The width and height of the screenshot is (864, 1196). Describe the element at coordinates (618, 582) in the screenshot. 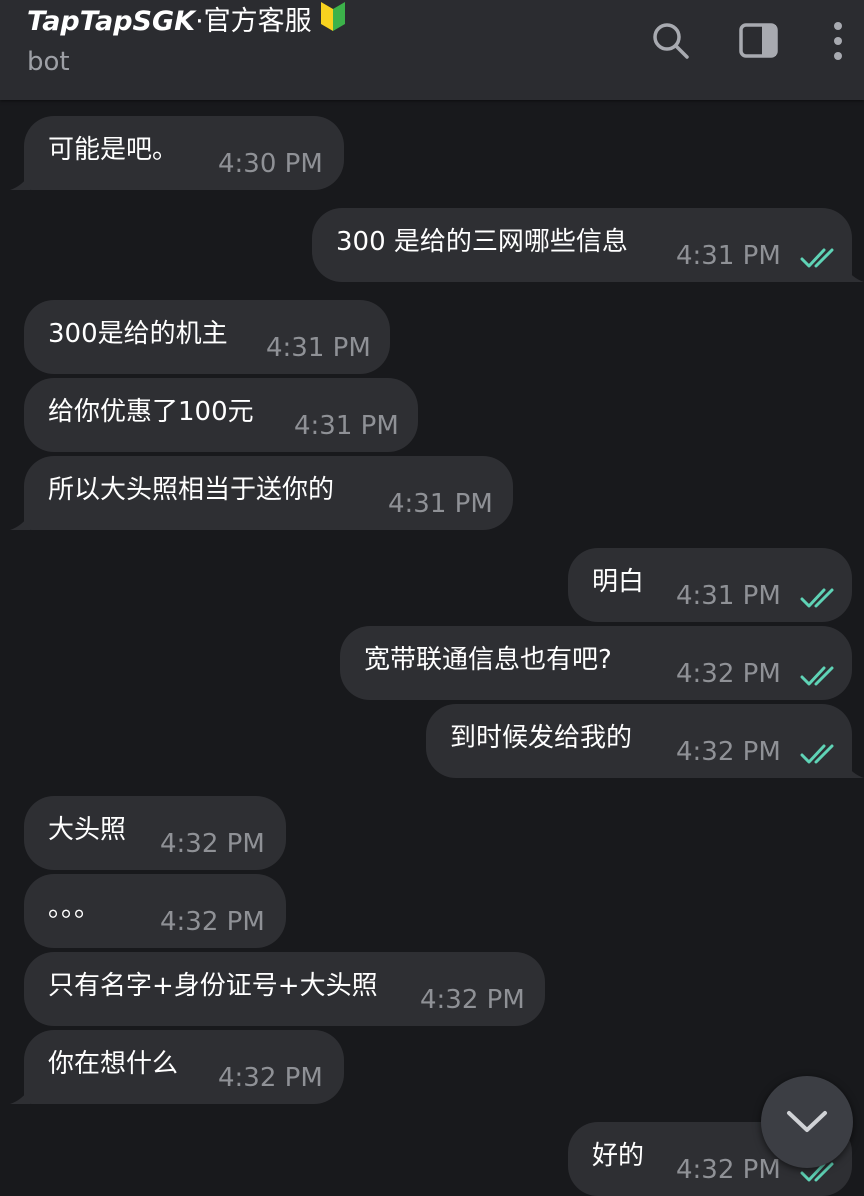

I see `message-text: 明白` at that location.